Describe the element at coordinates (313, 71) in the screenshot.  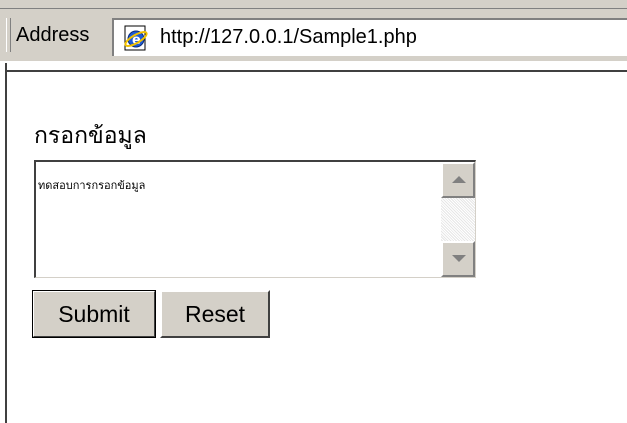
I see `content-top-border` at that location.